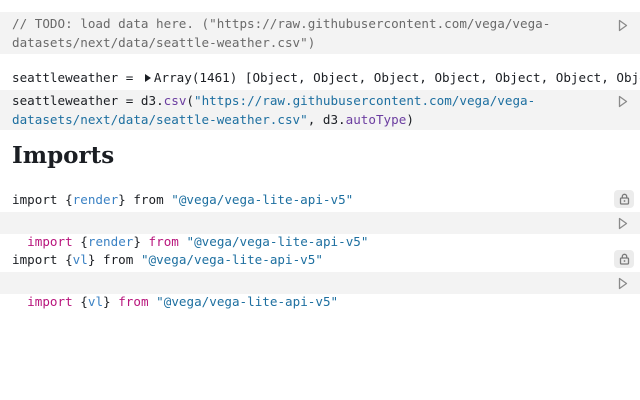  Describe the element at coordinates (376, 119) in the screenshot. I see `autotype-member: autoType` at that location.